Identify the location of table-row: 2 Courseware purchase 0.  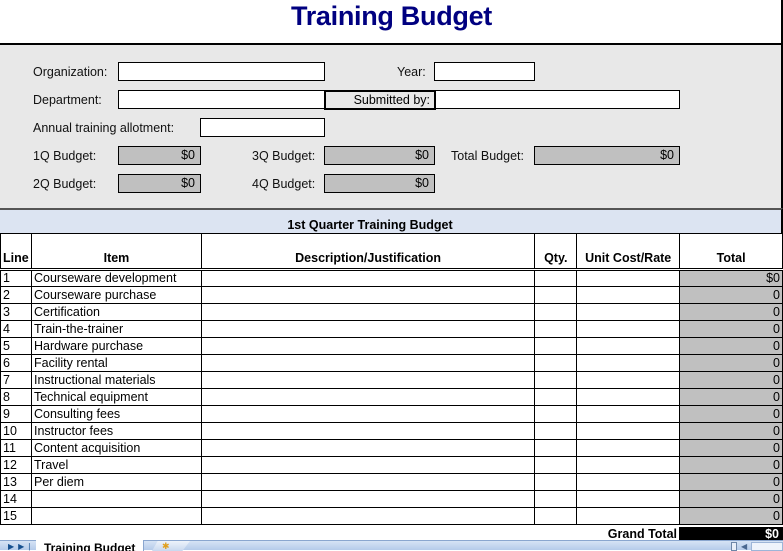
(391, 295).